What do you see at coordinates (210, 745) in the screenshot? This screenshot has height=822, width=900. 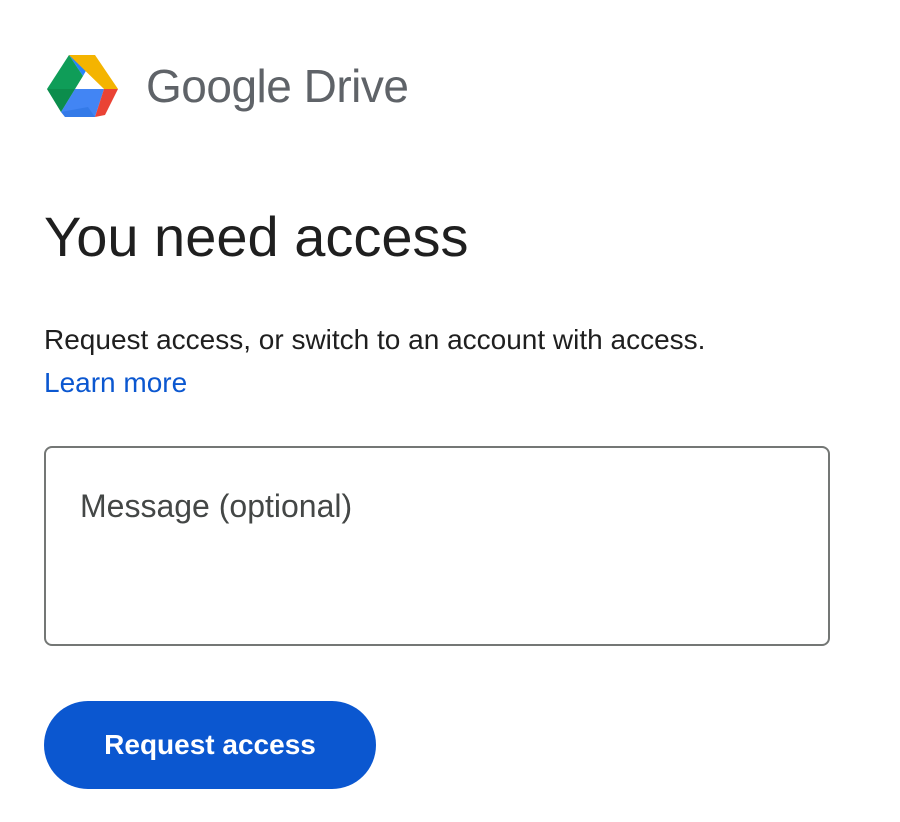 I see `request-access-button: Request access` at bounding box center [210, 745].